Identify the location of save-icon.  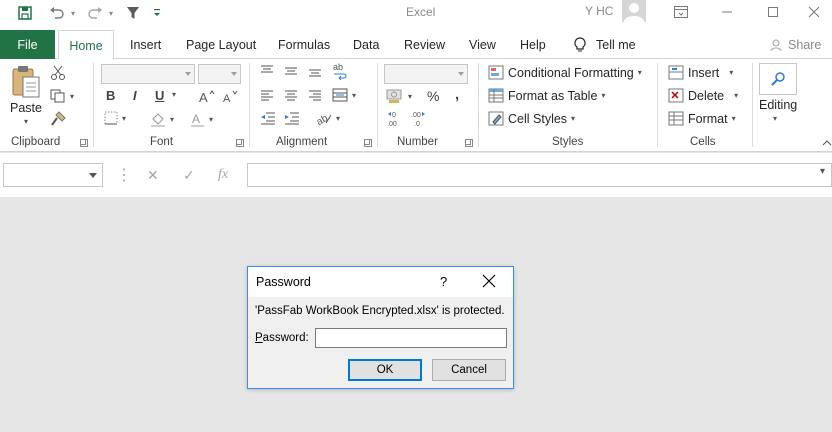
(25, 13).